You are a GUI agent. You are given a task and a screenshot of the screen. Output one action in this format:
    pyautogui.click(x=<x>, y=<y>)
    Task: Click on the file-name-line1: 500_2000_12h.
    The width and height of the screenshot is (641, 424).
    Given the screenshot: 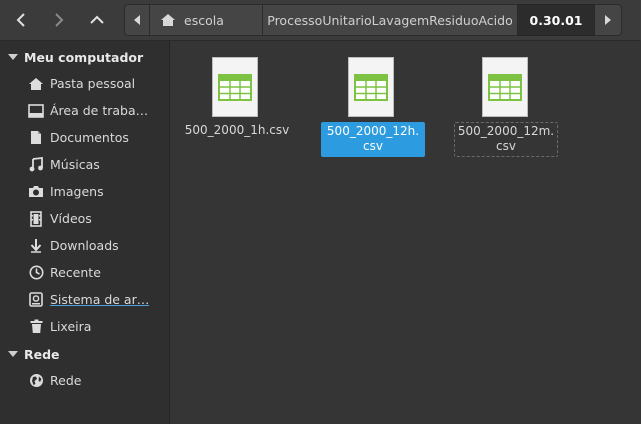 What is the action you would take?
    pyautogui.click(x=373, y=131)
    